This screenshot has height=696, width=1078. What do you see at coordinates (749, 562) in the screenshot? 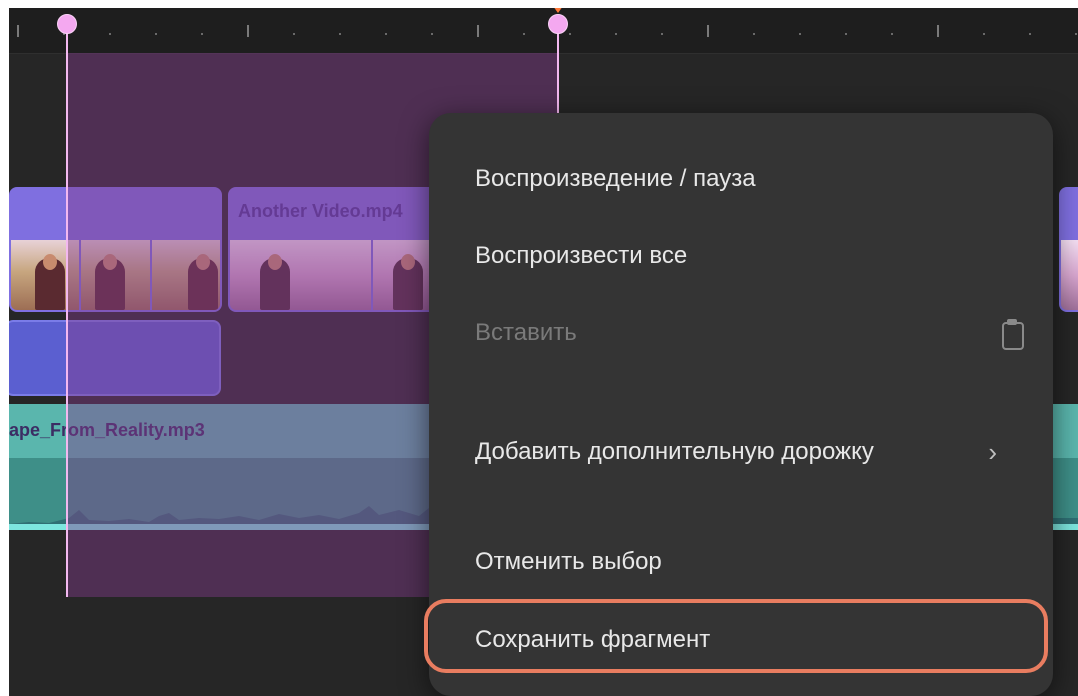
I see `menu-item-deselect: Отменить выбор` at bounding box center [749, 562].